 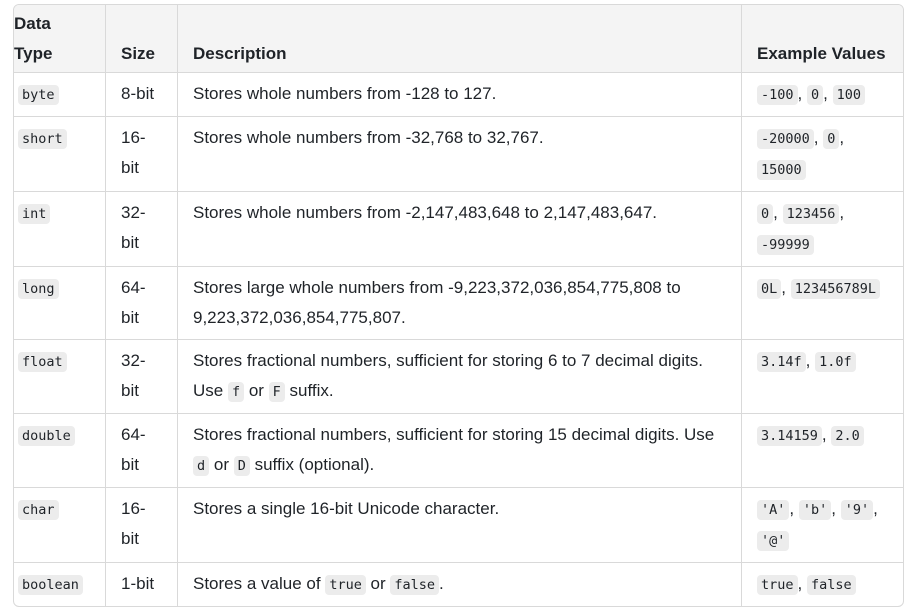 What do you see at coordinates (441, 583) in the screenshot?
I see `description-text: .` at bounding box center [441, 583].